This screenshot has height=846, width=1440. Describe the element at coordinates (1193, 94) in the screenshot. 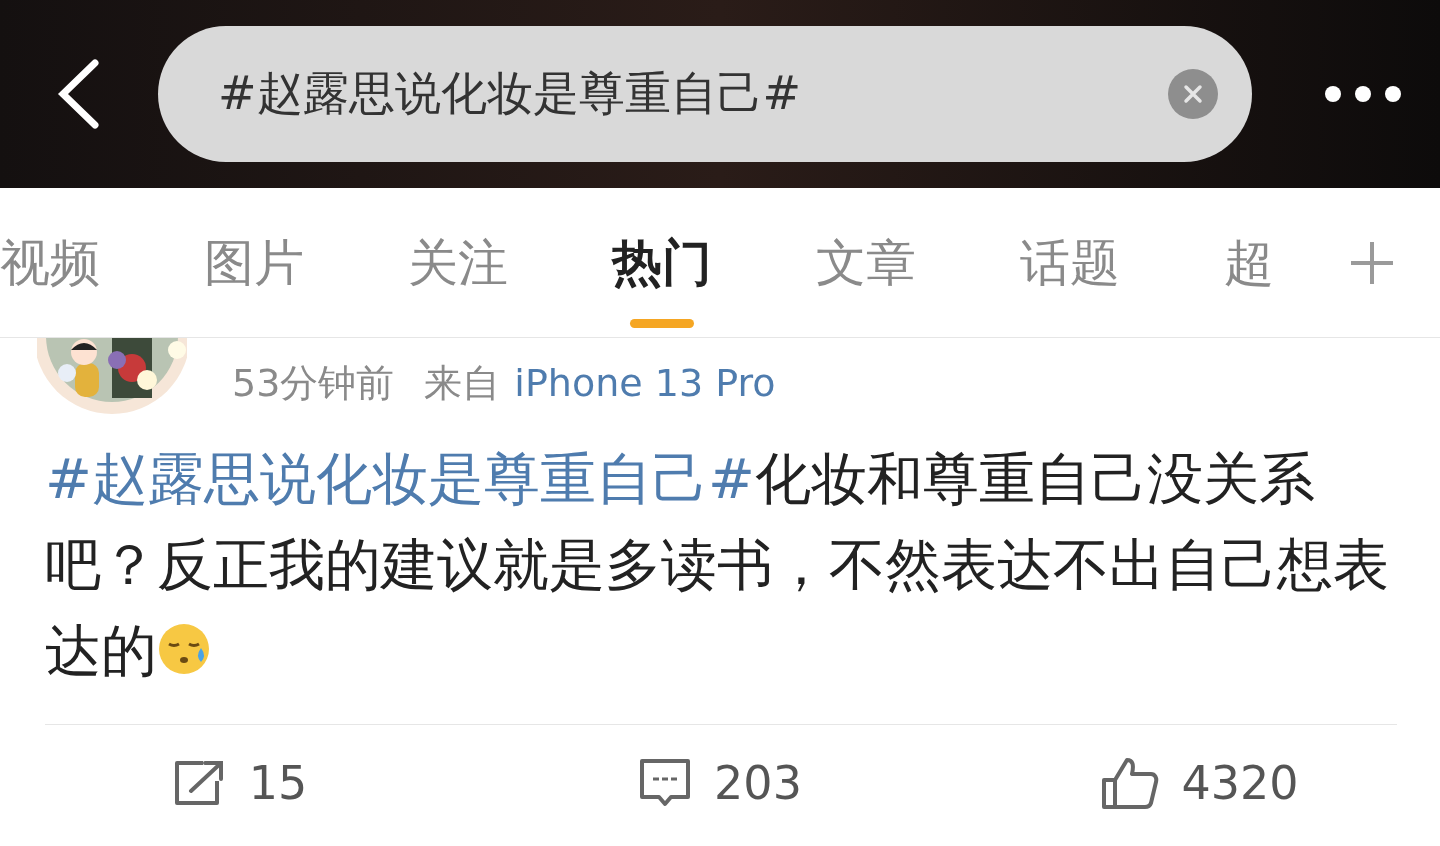

I see `clear-icon` at that location.